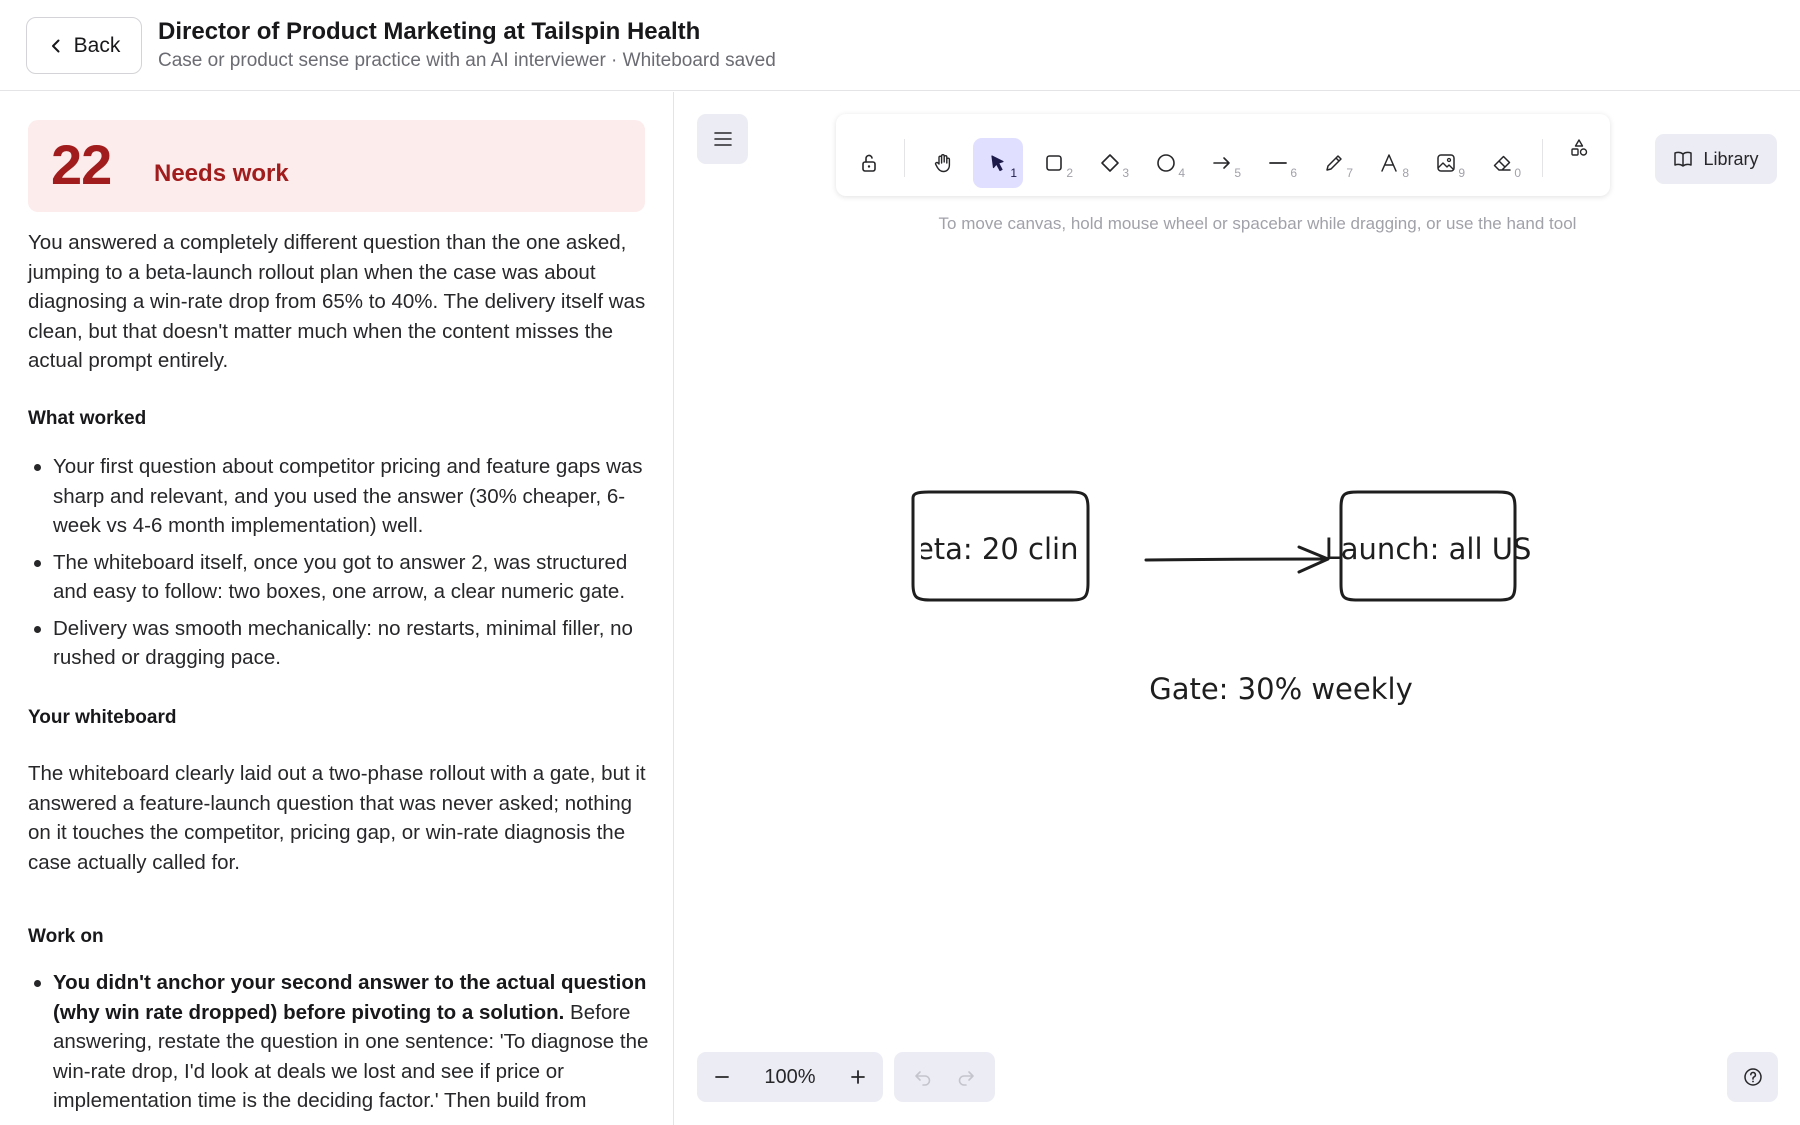  What do you see at coordinates (1405, 173) in the screenshot?
I see `tool-key: 8` at bounding box center [1405, 173].